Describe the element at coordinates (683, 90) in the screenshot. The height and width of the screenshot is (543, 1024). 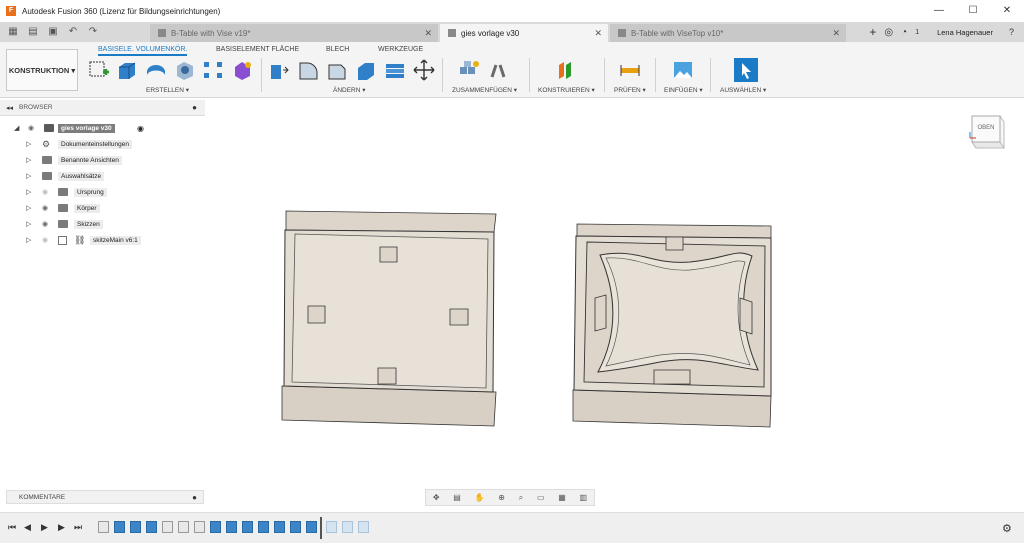
I see `group-einfuegen: EINFÜGEN ▾` at that location.